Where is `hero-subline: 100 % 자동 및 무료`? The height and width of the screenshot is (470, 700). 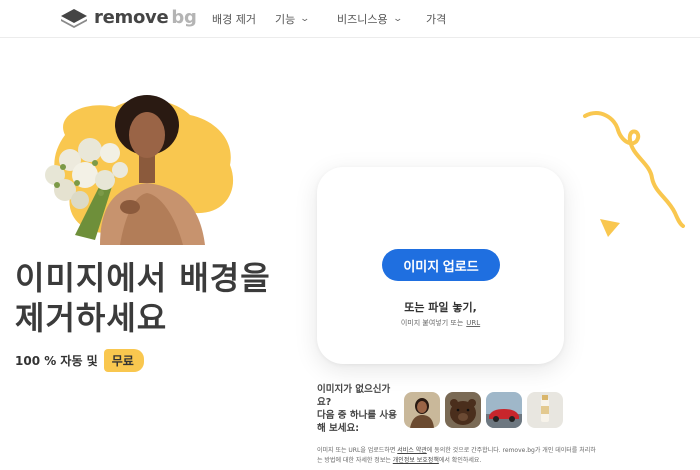 hero-subline: 100 % 자동 및 무료 is located at coordinates (79, 360).